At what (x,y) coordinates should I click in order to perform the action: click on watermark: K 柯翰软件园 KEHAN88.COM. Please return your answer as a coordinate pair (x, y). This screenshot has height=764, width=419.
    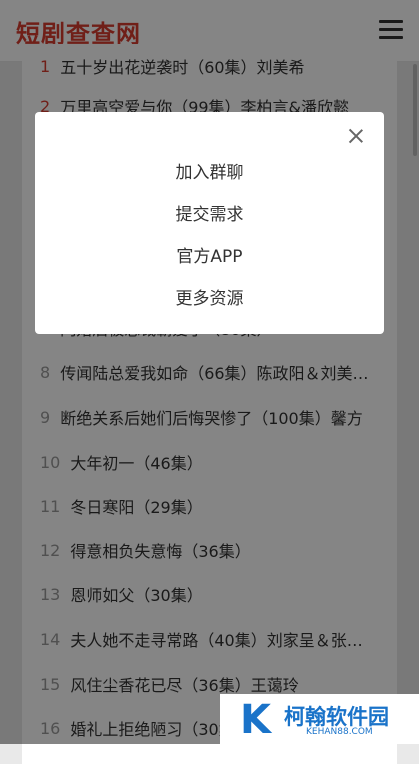
    Looking at the image, I should click on (319, 719).